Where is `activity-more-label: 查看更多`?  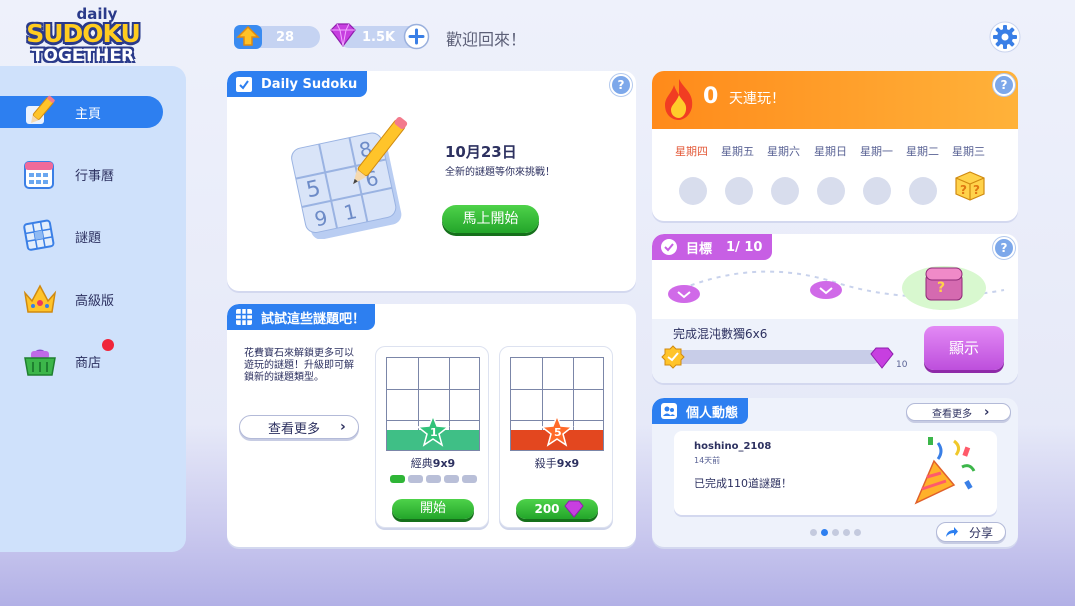
activity-more-label: 查看更多 is located at coordinates (952, 414).